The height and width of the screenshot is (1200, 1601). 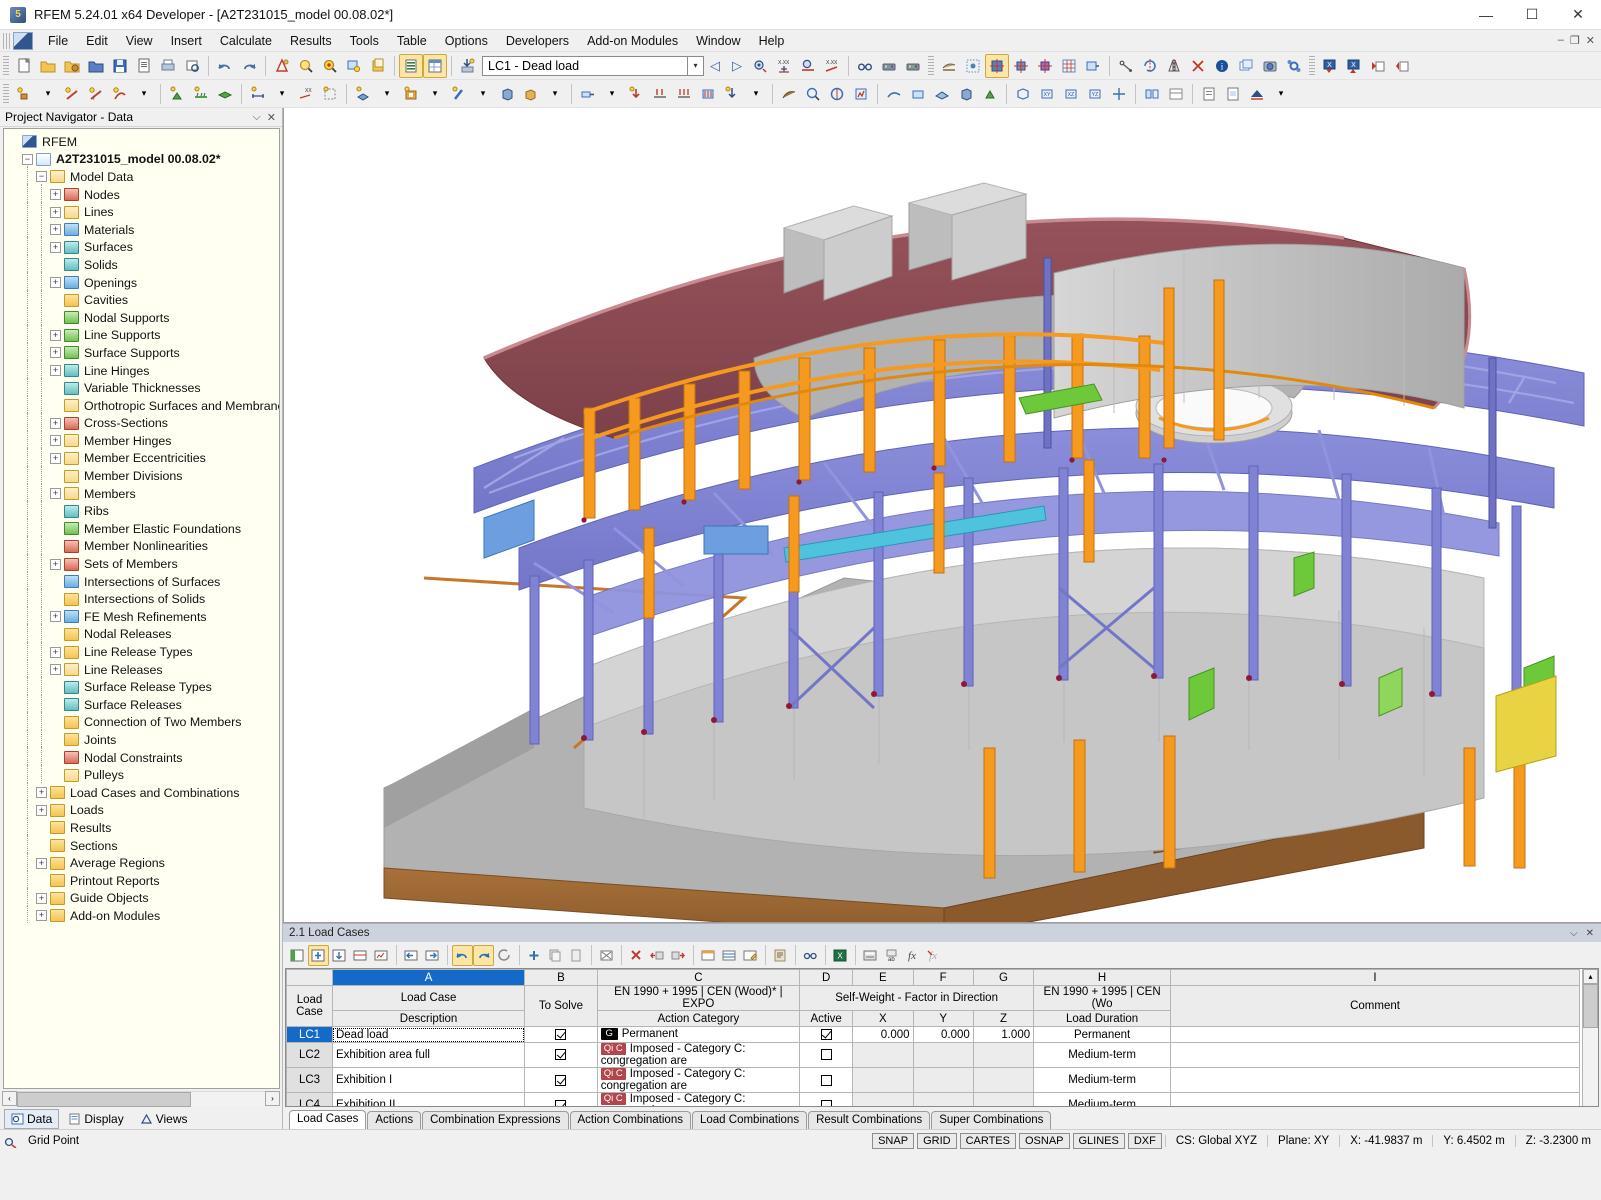 What do you see at coordinates (143, 493) in the screenshot?
I see `tree-item-members: + Members` at bounding box center [143, 493].